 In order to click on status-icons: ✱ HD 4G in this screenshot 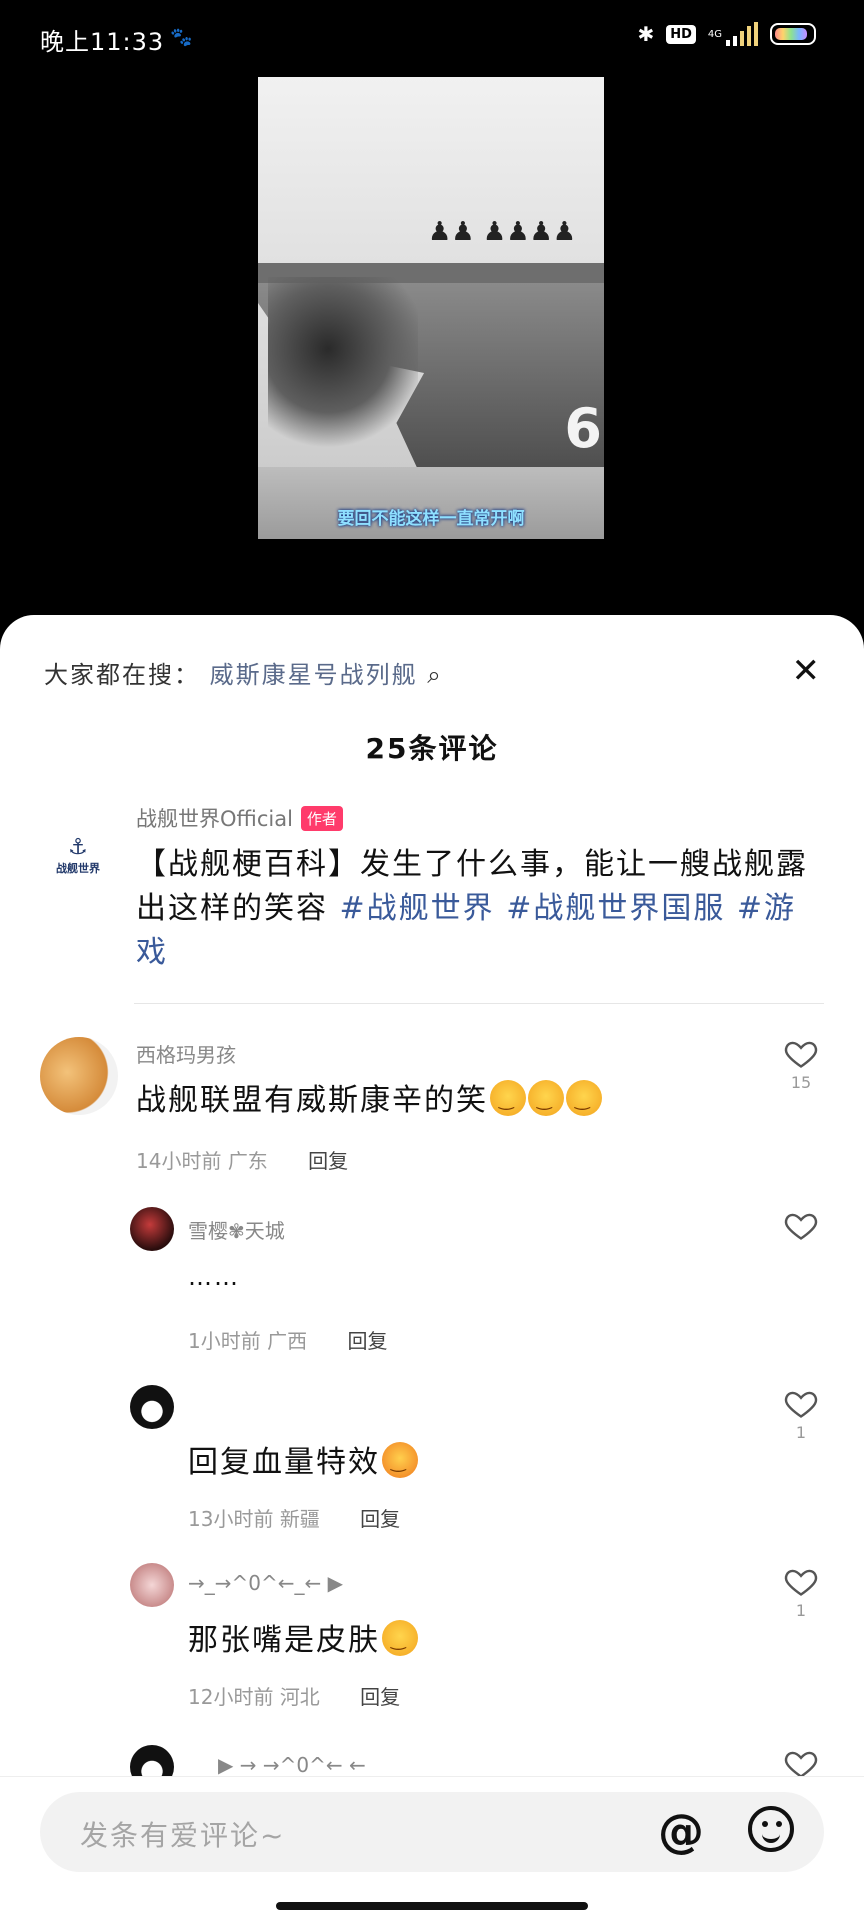, I will do `click(726, 34)`.